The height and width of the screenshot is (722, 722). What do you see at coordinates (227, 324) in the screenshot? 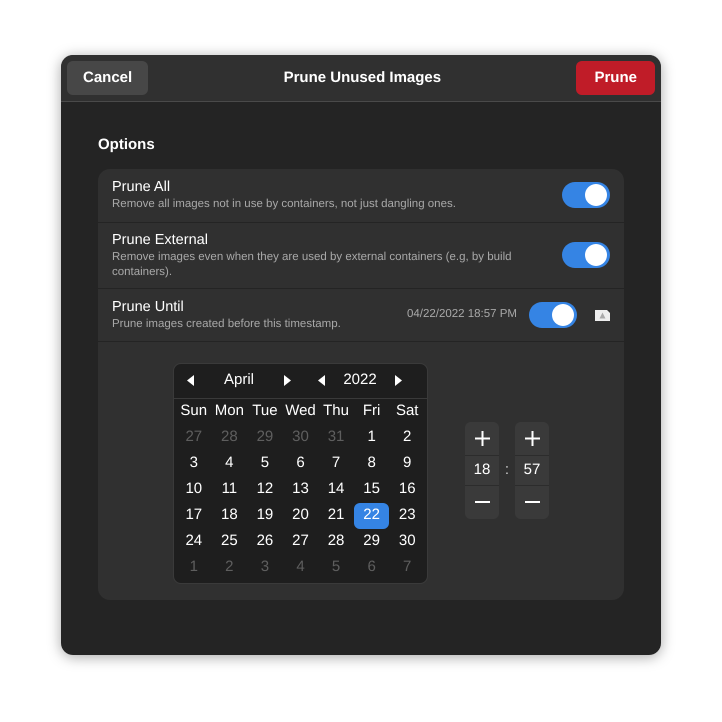
I see `option-description: Prune images created before this timestamp.` at bounding box center [227, 324].